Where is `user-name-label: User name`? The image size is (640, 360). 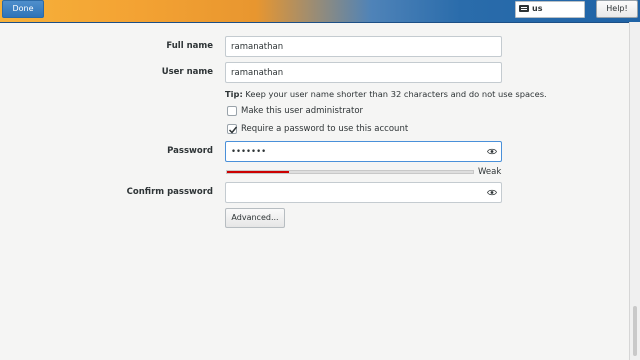
user-name-label: User name is located at coordinates (187, 72).